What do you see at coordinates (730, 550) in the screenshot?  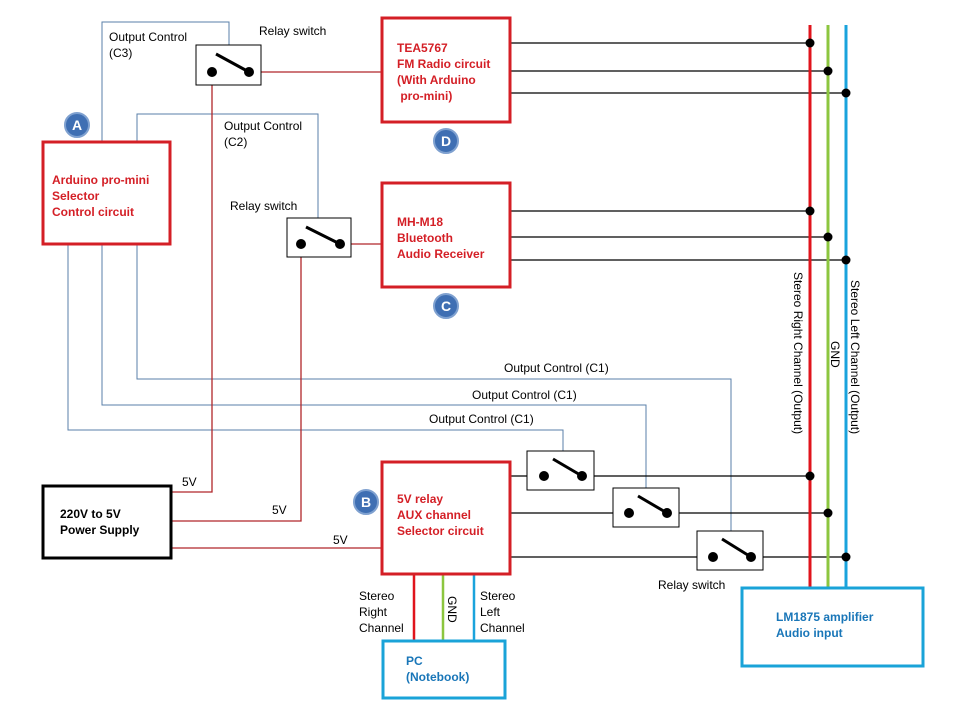 I see `relay-switch-c1c` at bounding box center [730, 550].